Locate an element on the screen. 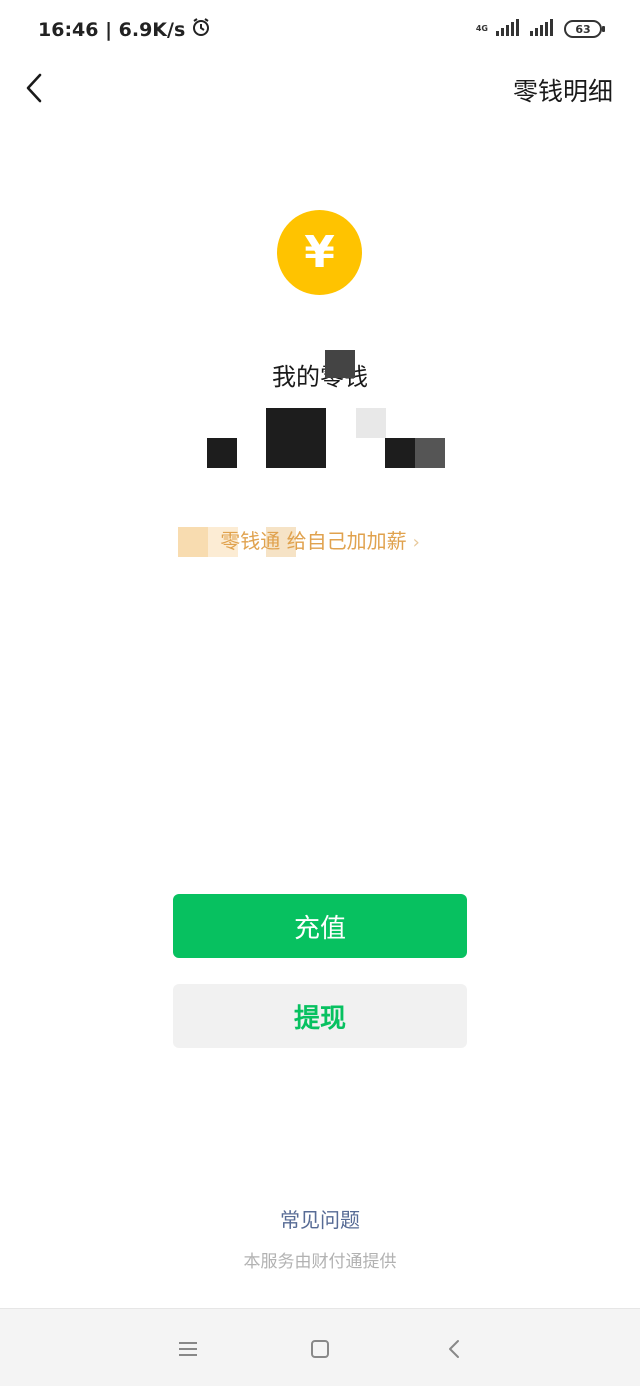 This screenshot has height=1386, width=640. system-back-button is located at coordinates (454, 1349).